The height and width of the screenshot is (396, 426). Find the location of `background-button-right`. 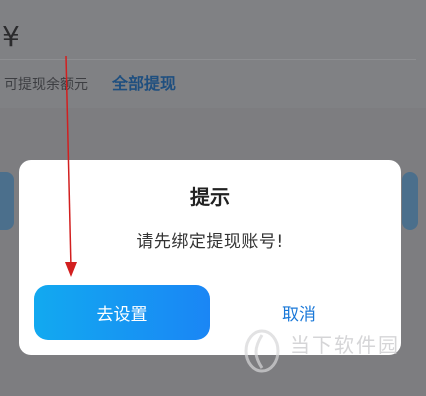

background-button-right is located at coordinates (410, 201).